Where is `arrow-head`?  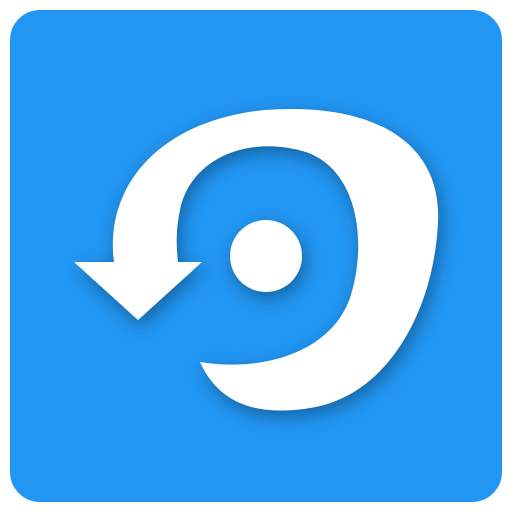
arrow-head is located at coordinates (138, 291).